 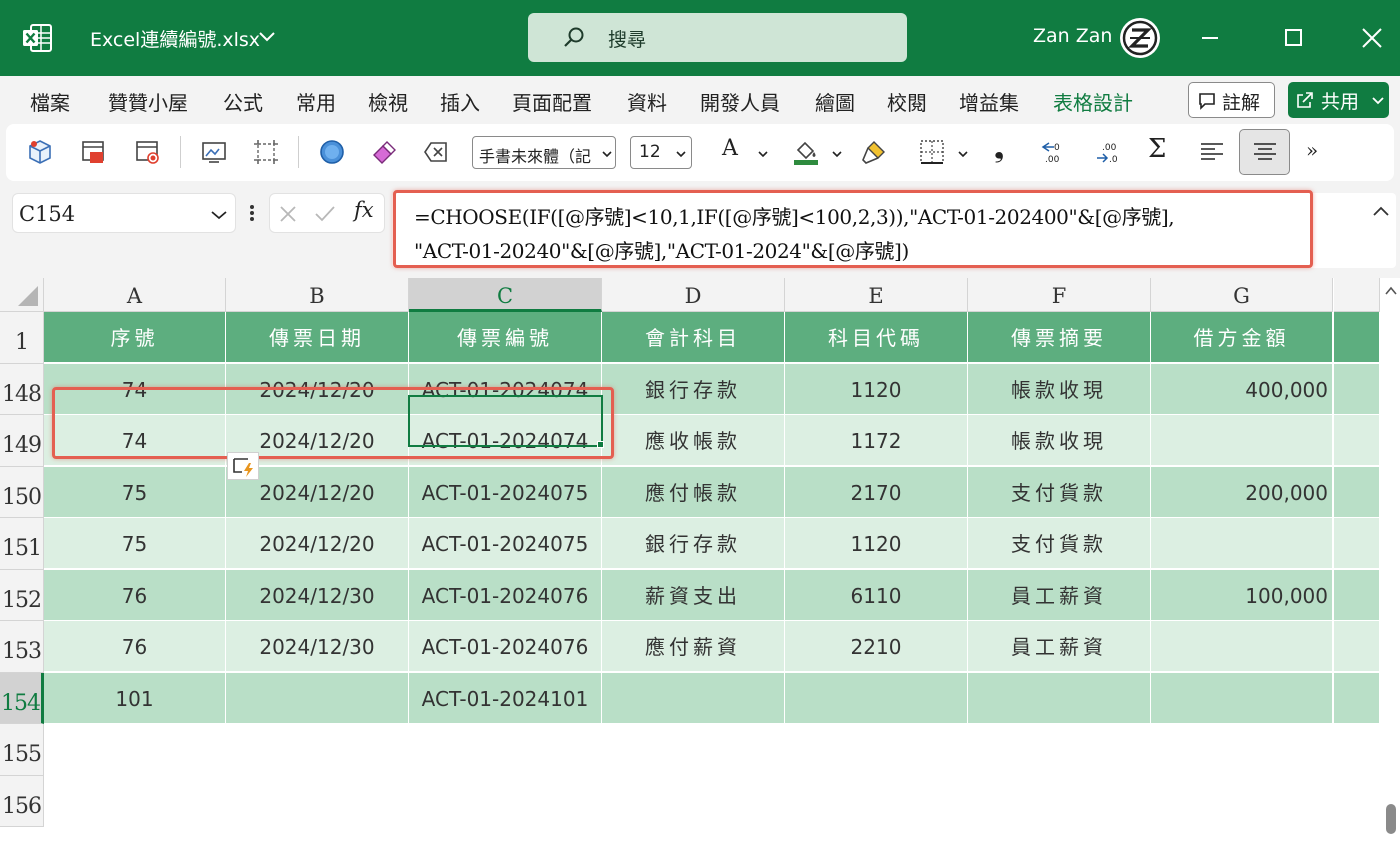 I want to click on table-header-cell-partial, so click(x=1357, y=337).